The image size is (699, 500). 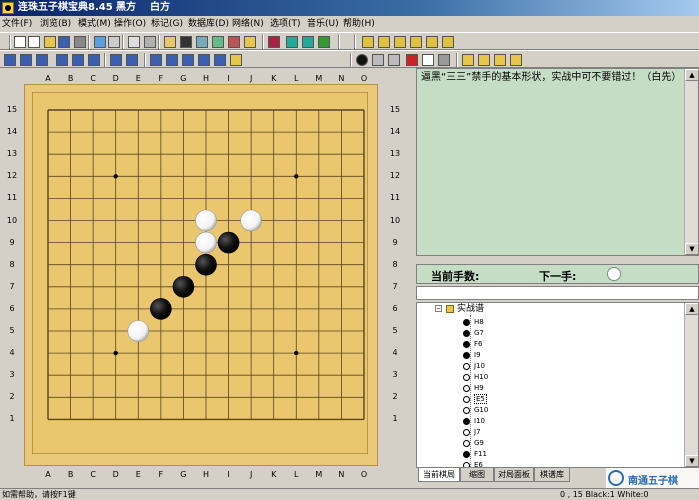 I want to click on panel-splitter, so click(x=557, y=260).